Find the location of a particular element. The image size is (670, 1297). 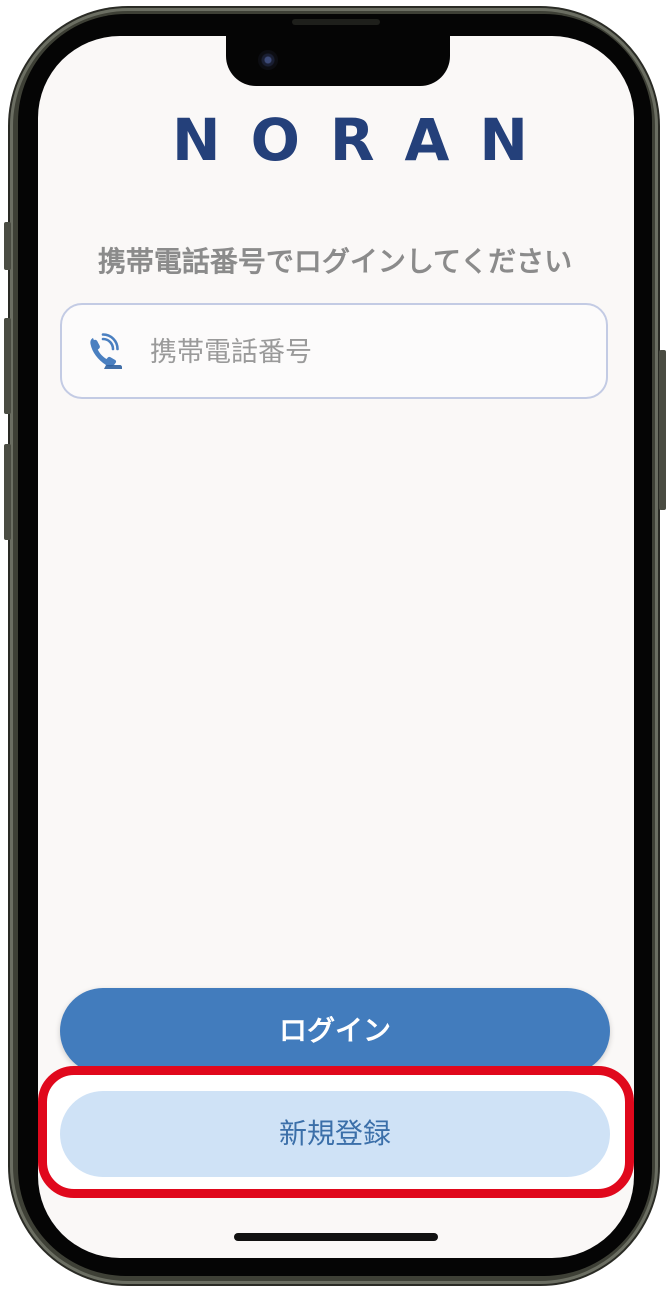

home-indicator is located at coordinates (336, 1237).